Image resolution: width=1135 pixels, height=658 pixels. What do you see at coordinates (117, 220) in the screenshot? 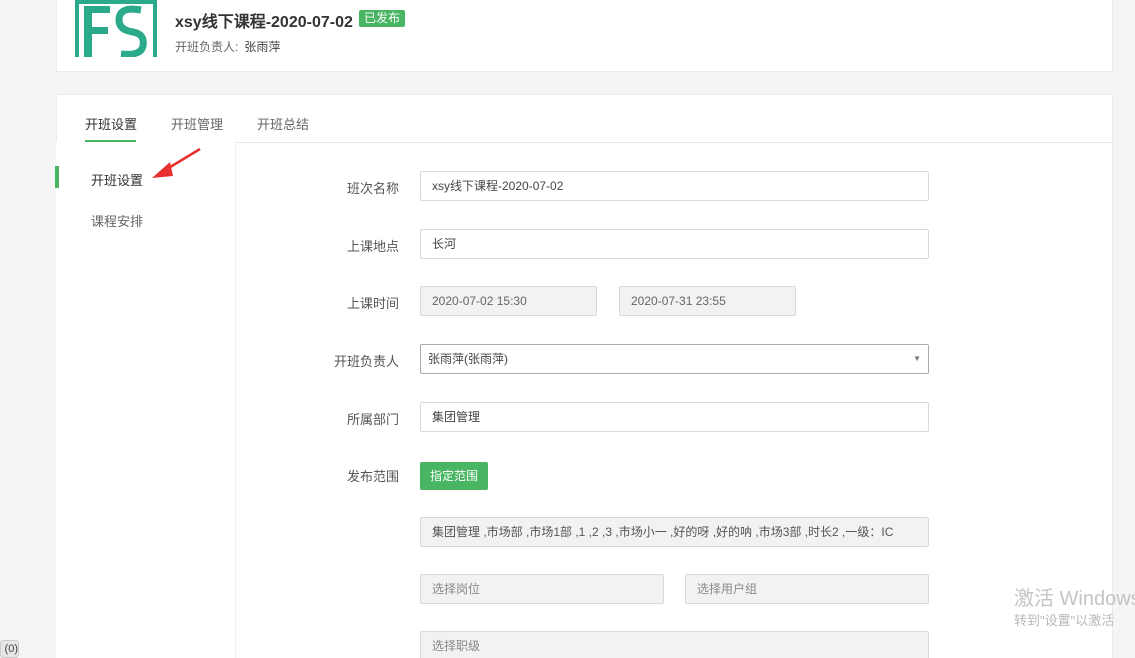
I see `sidebar-item-course-schedule: 课程安排` at bounding box center [117, 220].